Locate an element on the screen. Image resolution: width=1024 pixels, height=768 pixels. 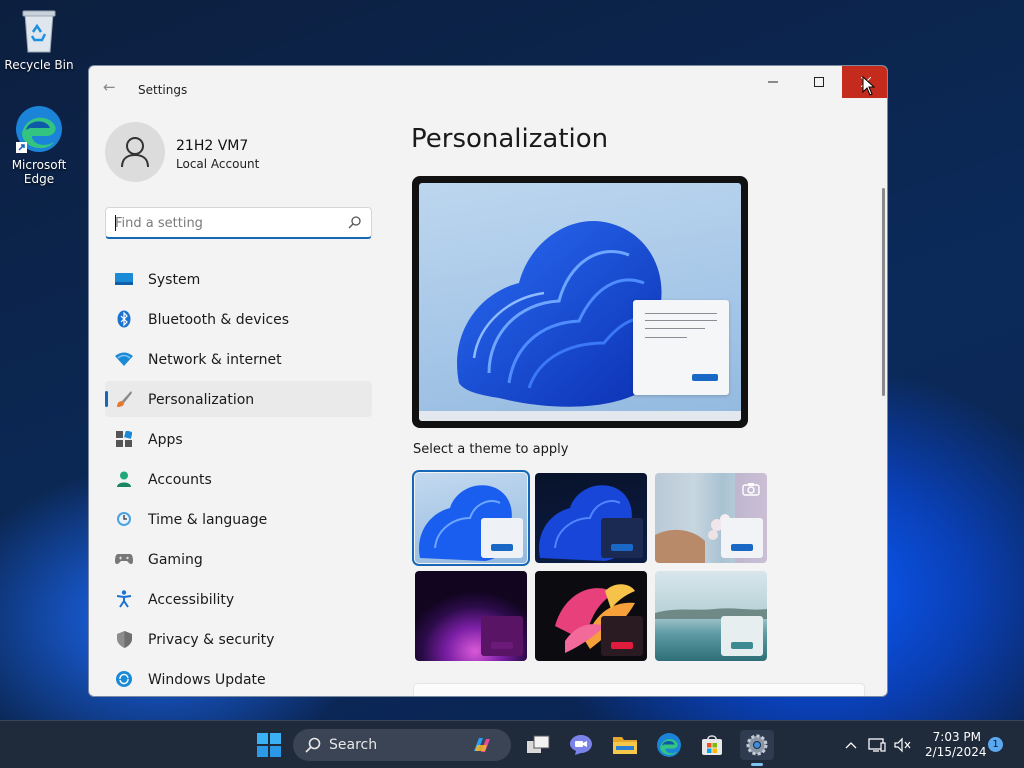
nav-label: Gaming is located at coordinates (175, 560).